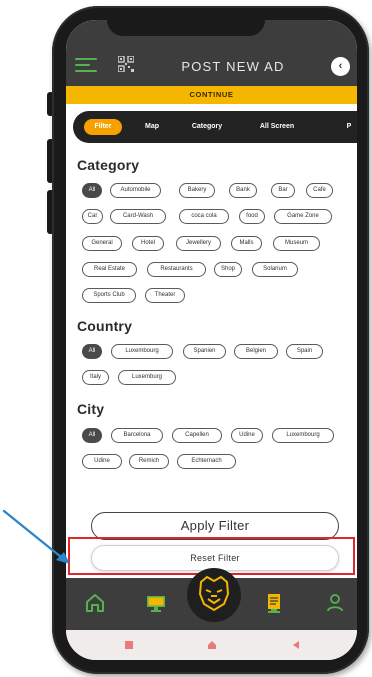 The height and width of the screenshot is (677, 372). I want to click on phone-notch, so click(186, 28).